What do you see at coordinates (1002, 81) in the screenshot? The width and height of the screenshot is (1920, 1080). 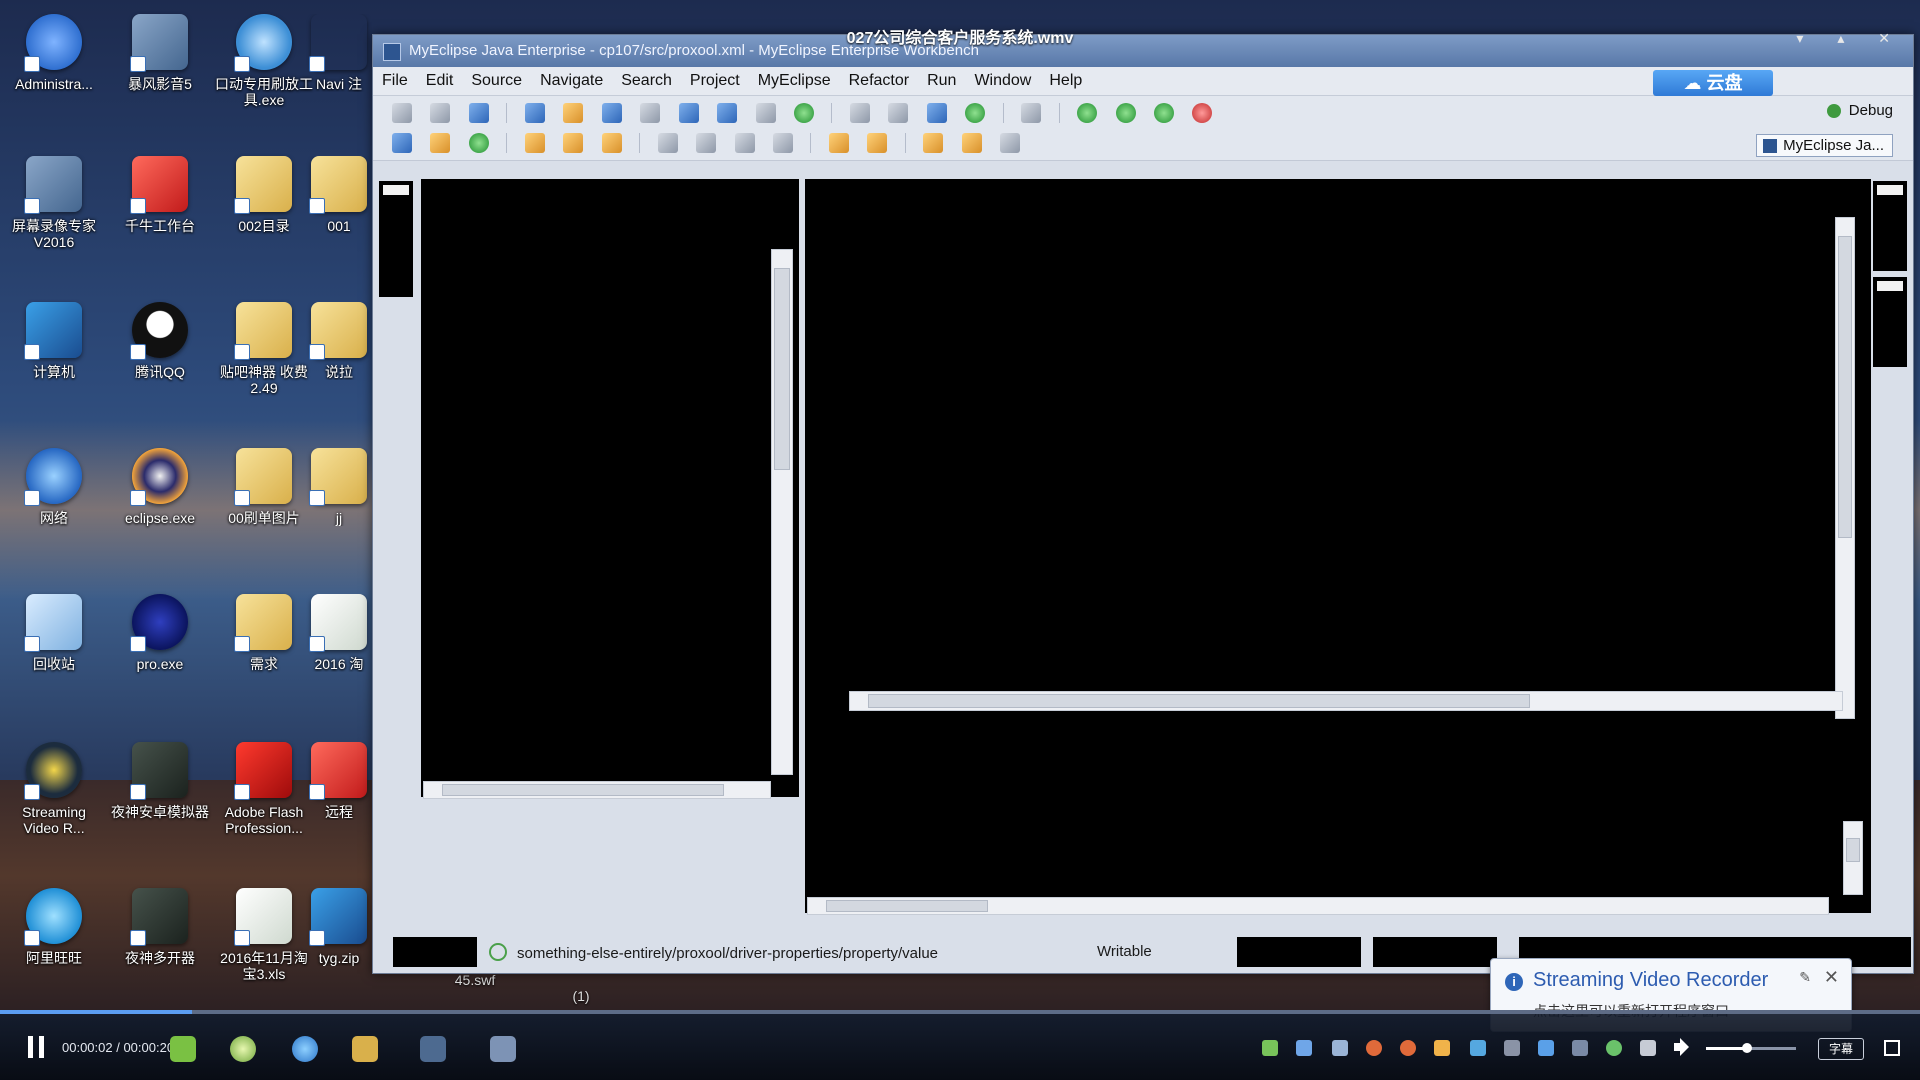 I see `menu-window: Window` at bounding box center [1002, 81].